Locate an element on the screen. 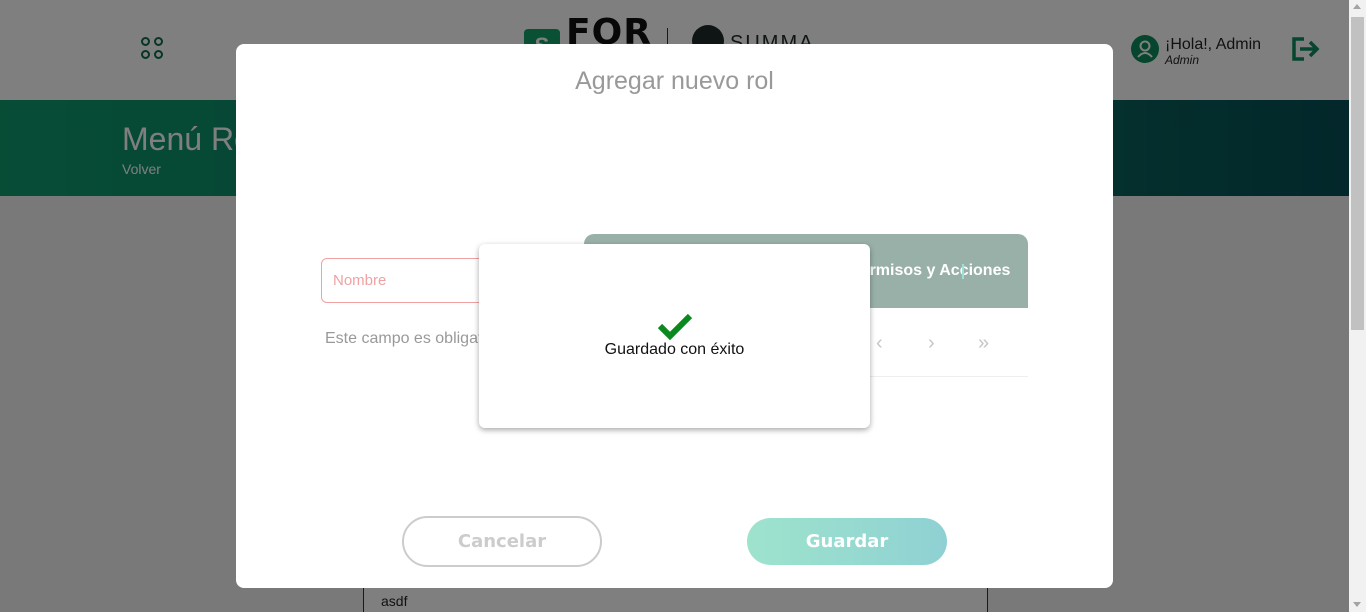  prev-page-button: ‹ is located at coordinates (879, 343).